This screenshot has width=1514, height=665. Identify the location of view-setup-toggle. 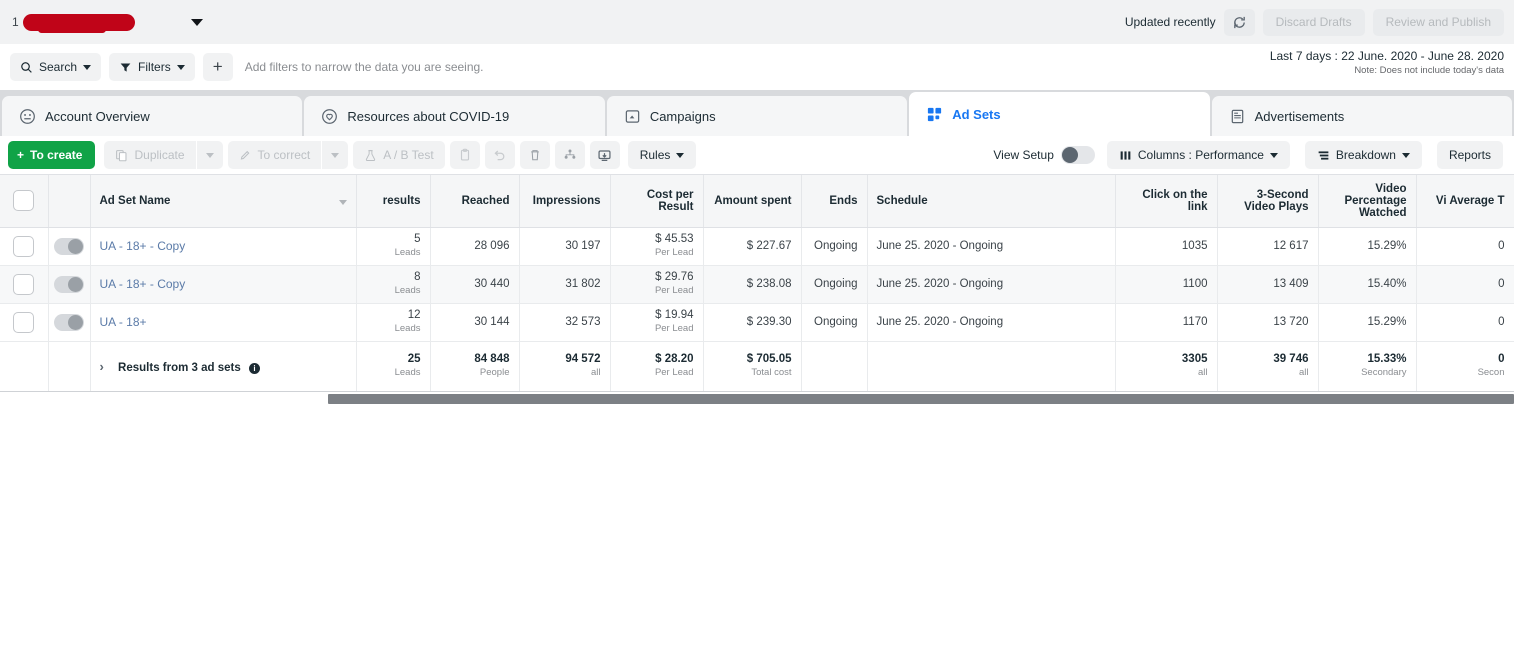
(1077, 155).